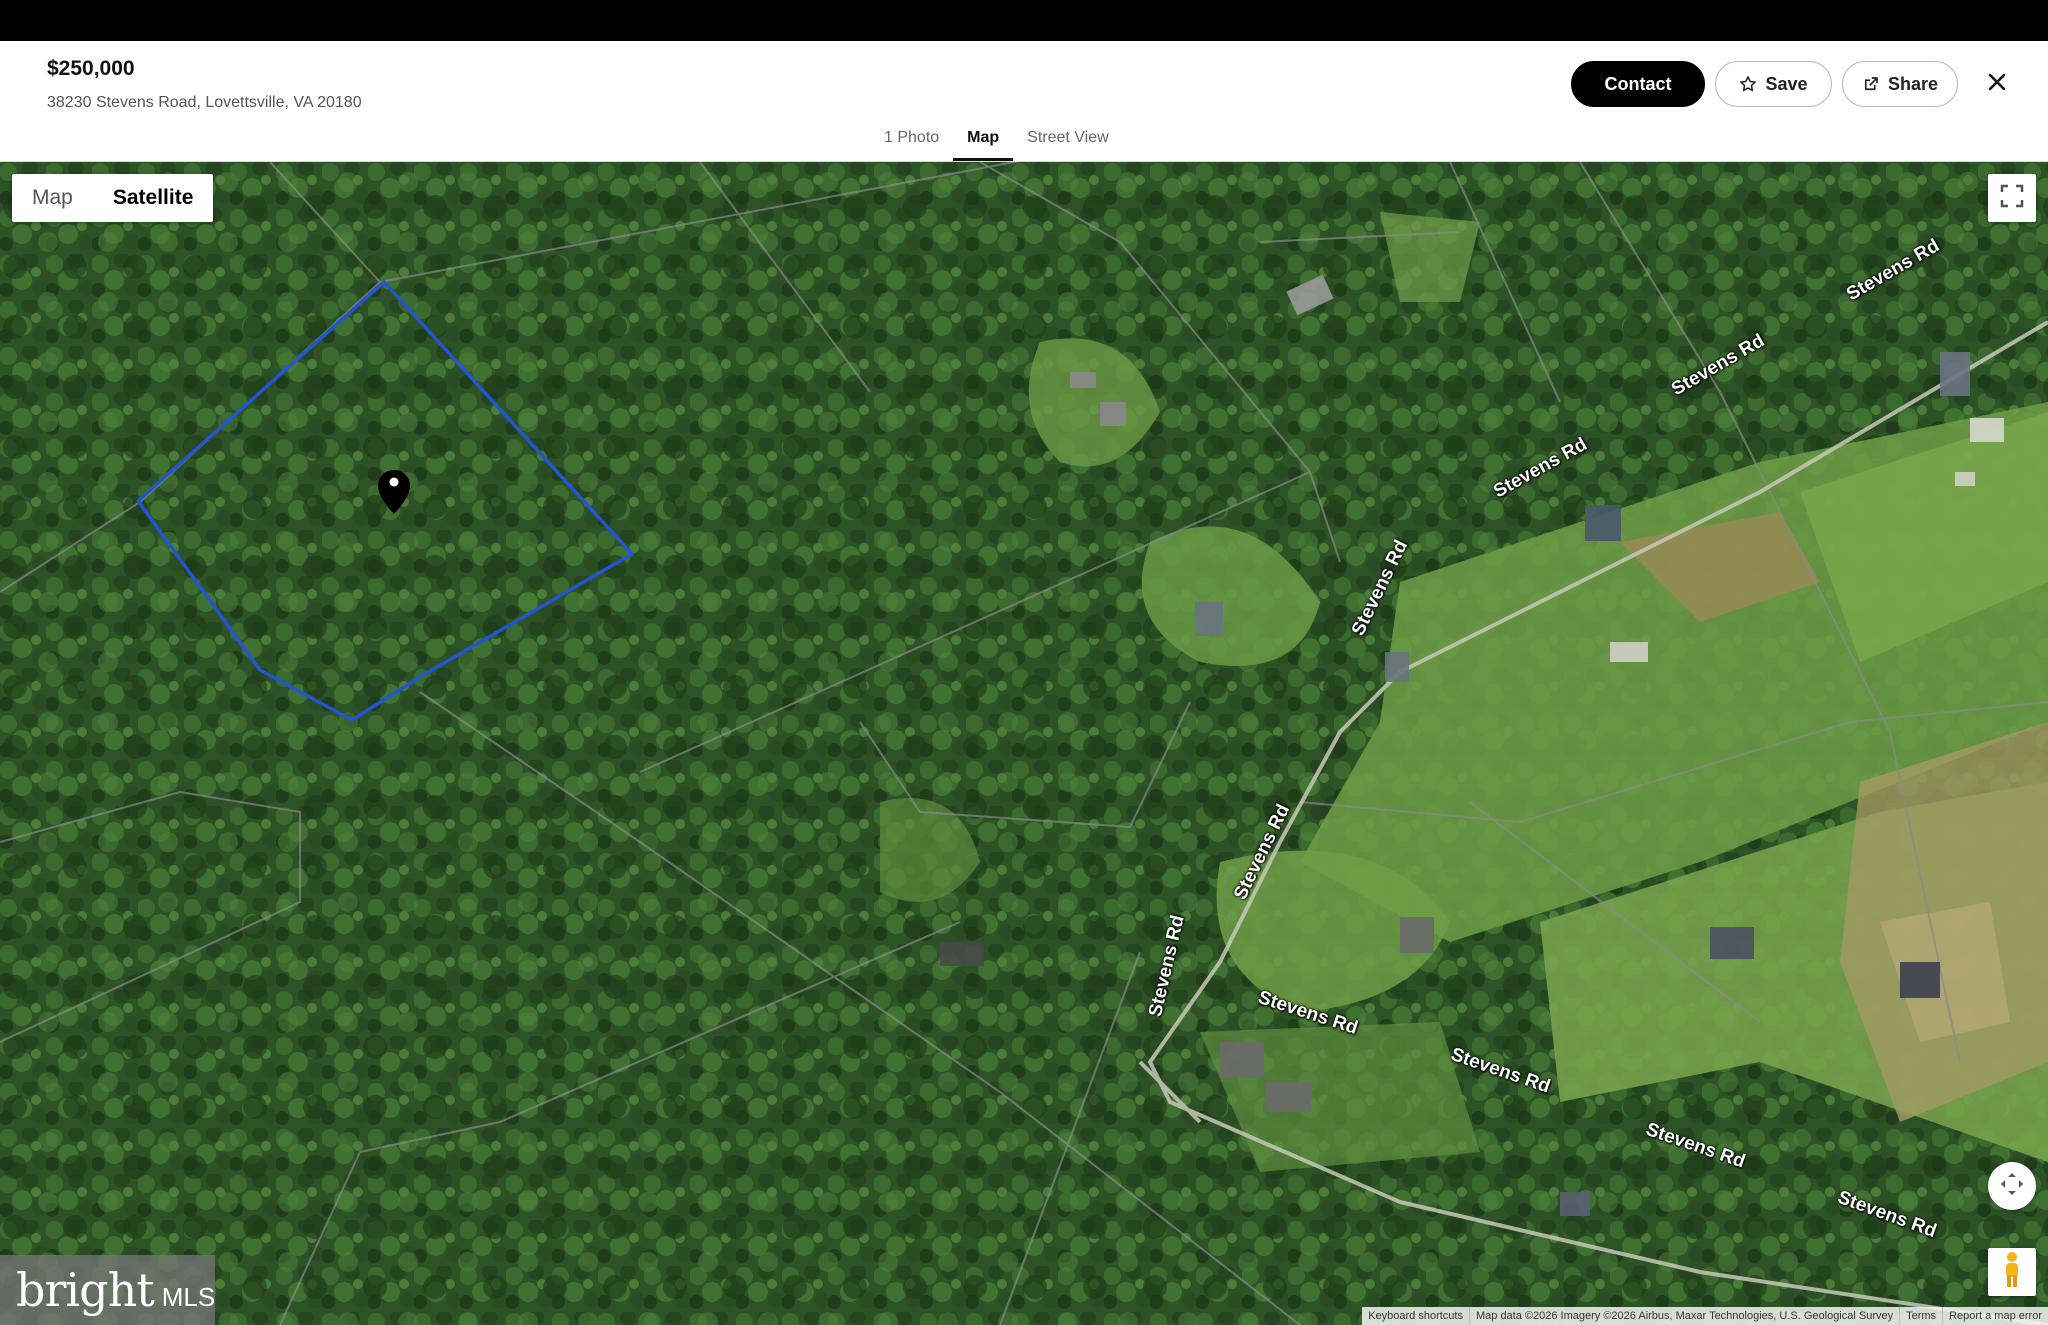 The height and width of the screenshot is (1325, 2048). I want to click on fullscreen-icon, so click(2012, 198).